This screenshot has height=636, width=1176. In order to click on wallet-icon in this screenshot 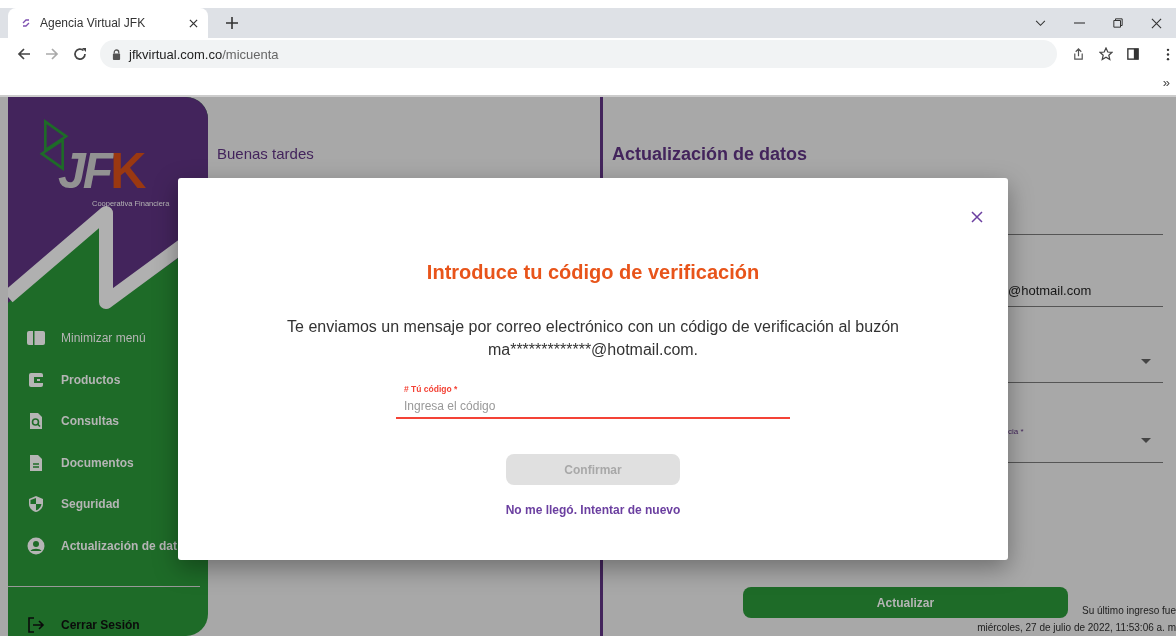, I will do `click(36, 379)`.